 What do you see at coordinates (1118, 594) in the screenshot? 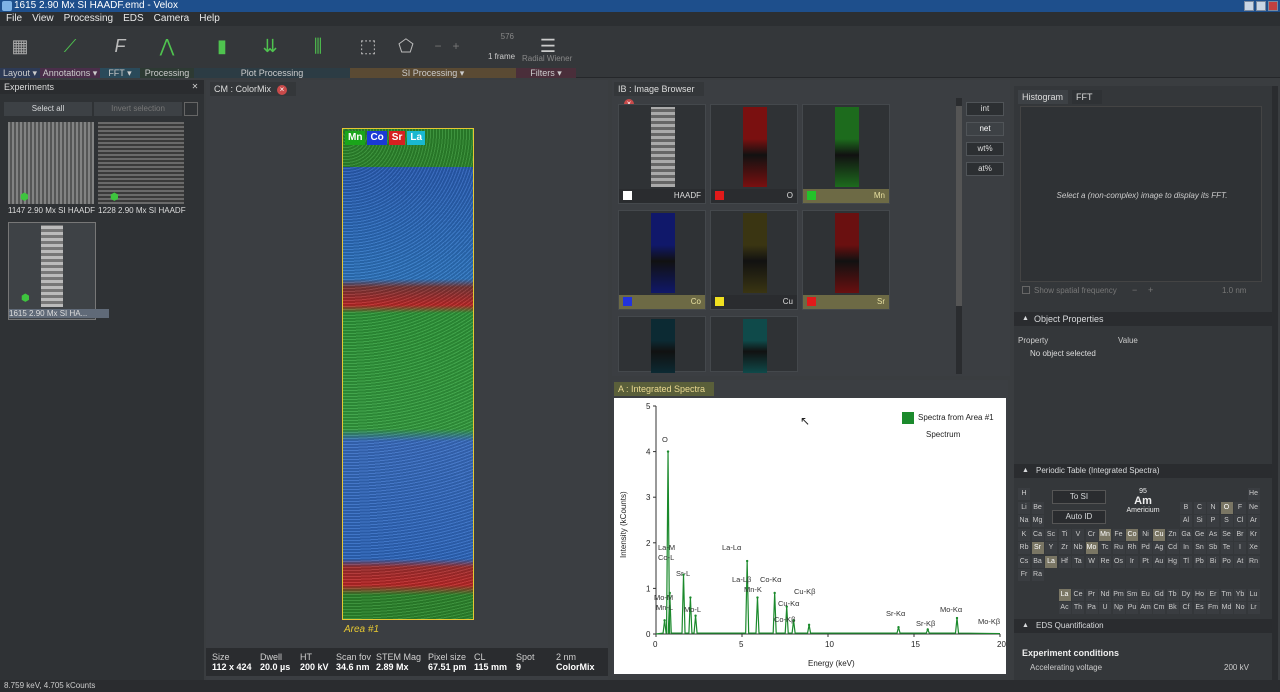
I see `element-pm: Pm` at bounding box center [1118, 594].